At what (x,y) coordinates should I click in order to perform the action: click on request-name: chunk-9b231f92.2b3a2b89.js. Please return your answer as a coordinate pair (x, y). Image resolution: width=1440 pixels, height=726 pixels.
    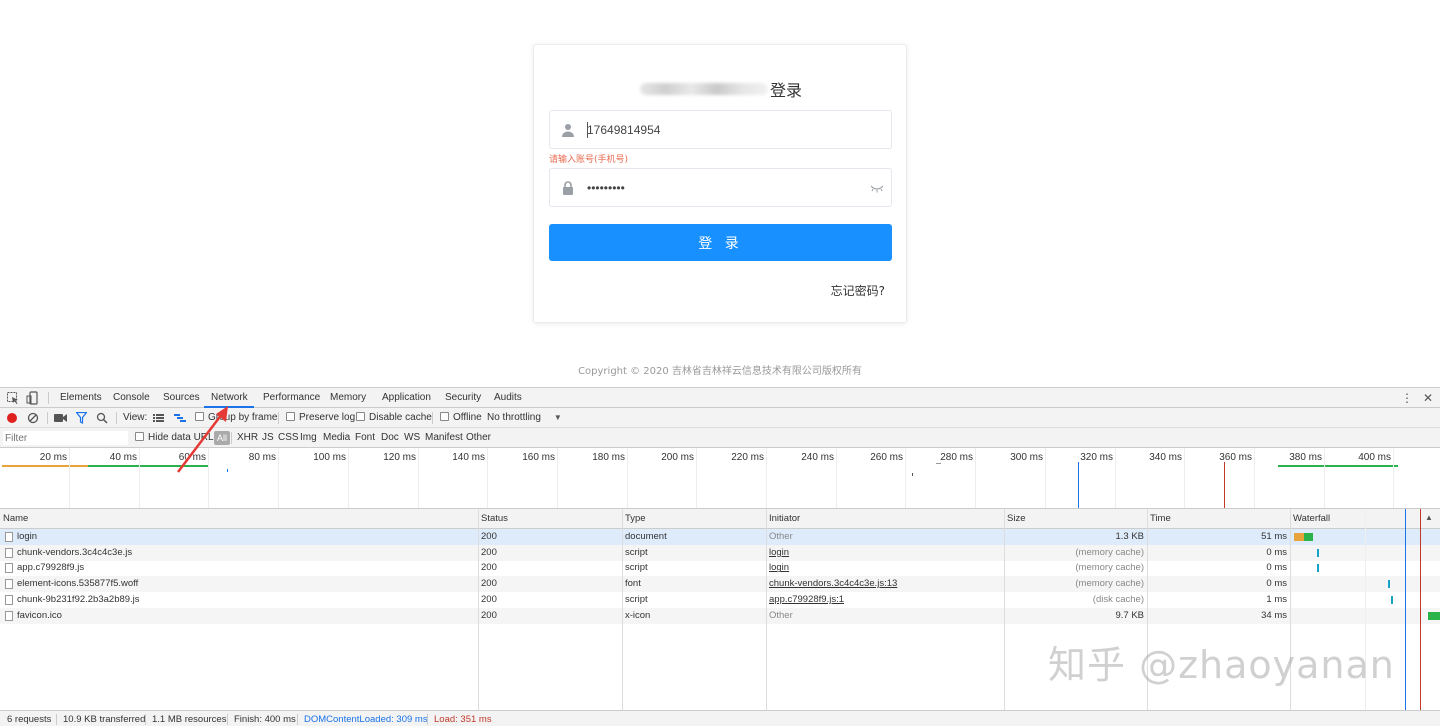
    Looking at the image, I should click on (244, 600).